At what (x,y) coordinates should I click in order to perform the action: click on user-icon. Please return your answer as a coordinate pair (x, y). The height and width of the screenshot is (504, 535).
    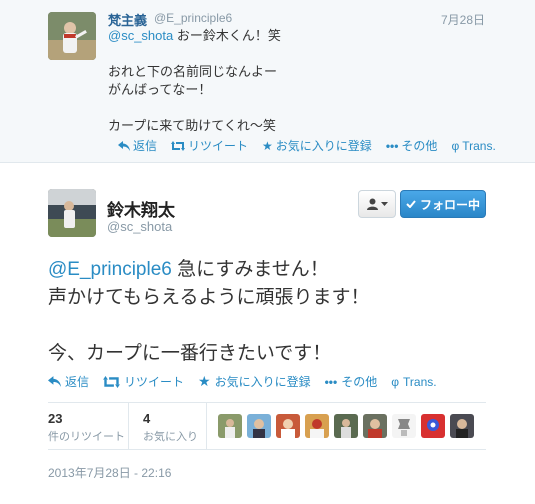
    Looking at the image, I should click on (372, 204).